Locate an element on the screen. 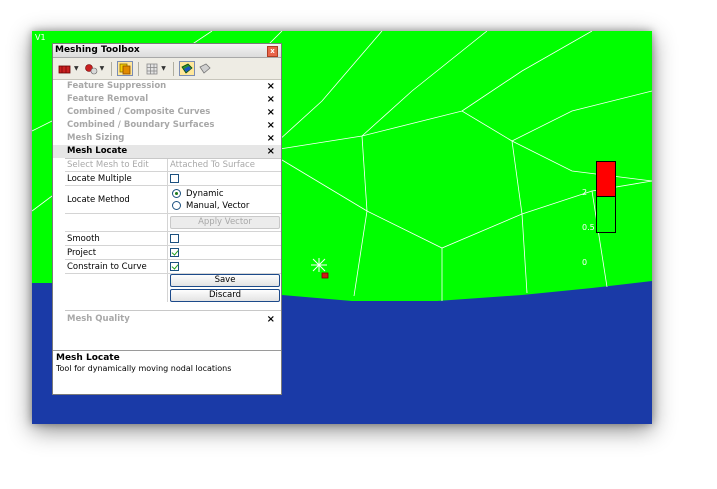 The image size is (717, 489). toolbox-title: Meshing Toolbox is located at coordinates (97, 50).